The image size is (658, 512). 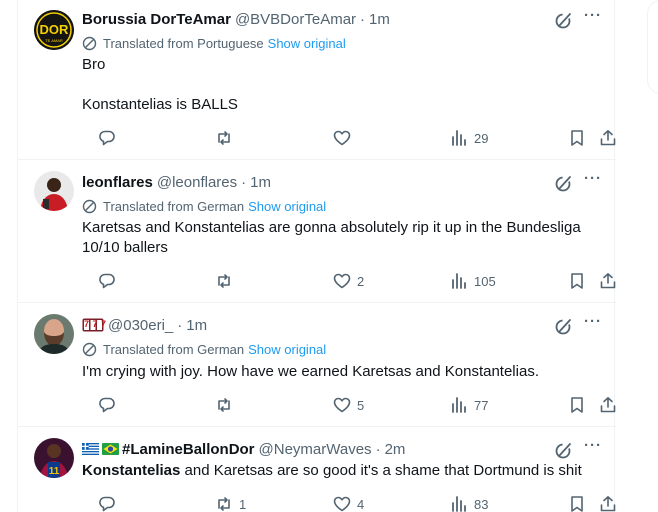 I want to click on like-button: 4, so click(x=348, y=503).